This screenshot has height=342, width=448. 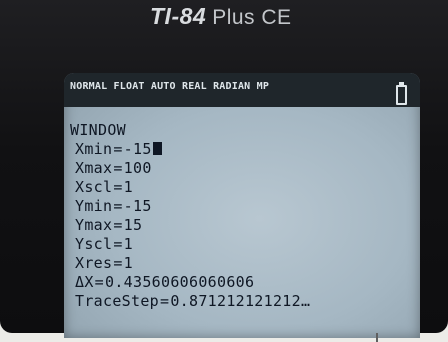 What do you see at coordinates (113, 206) in the screenshot?
I see `window-var-ymin: Ymin=-15` at bounding box center [113, 206].